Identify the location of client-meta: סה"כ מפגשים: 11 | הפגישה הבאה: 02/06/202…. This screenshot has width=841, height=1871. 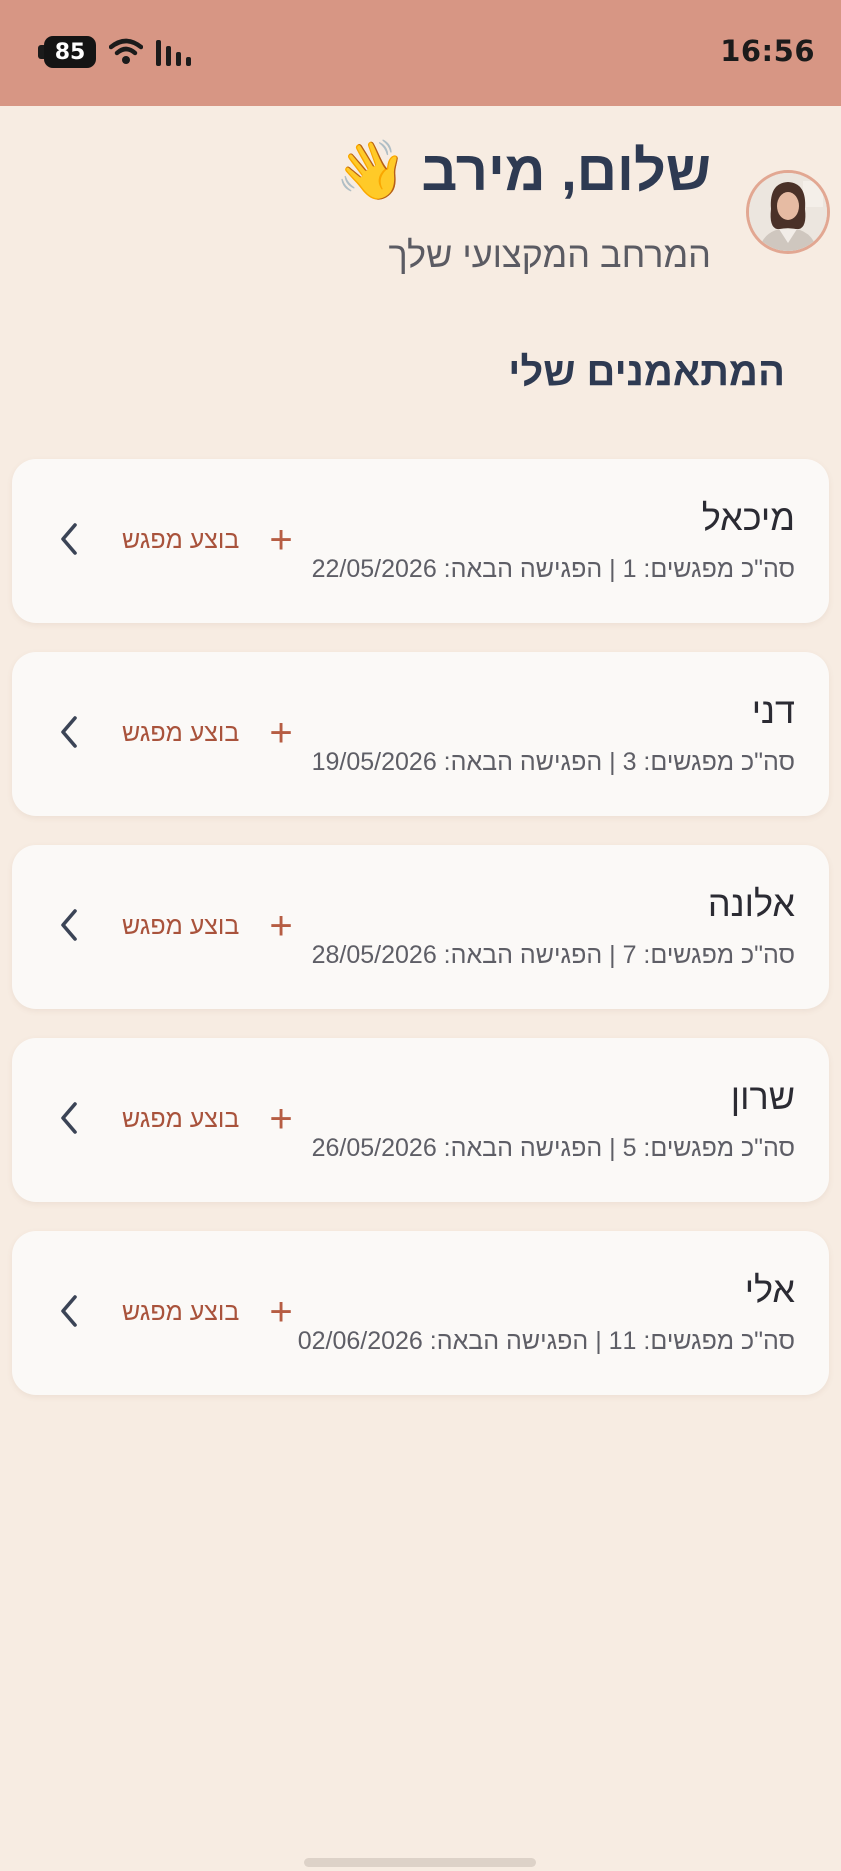
(546, 1341).